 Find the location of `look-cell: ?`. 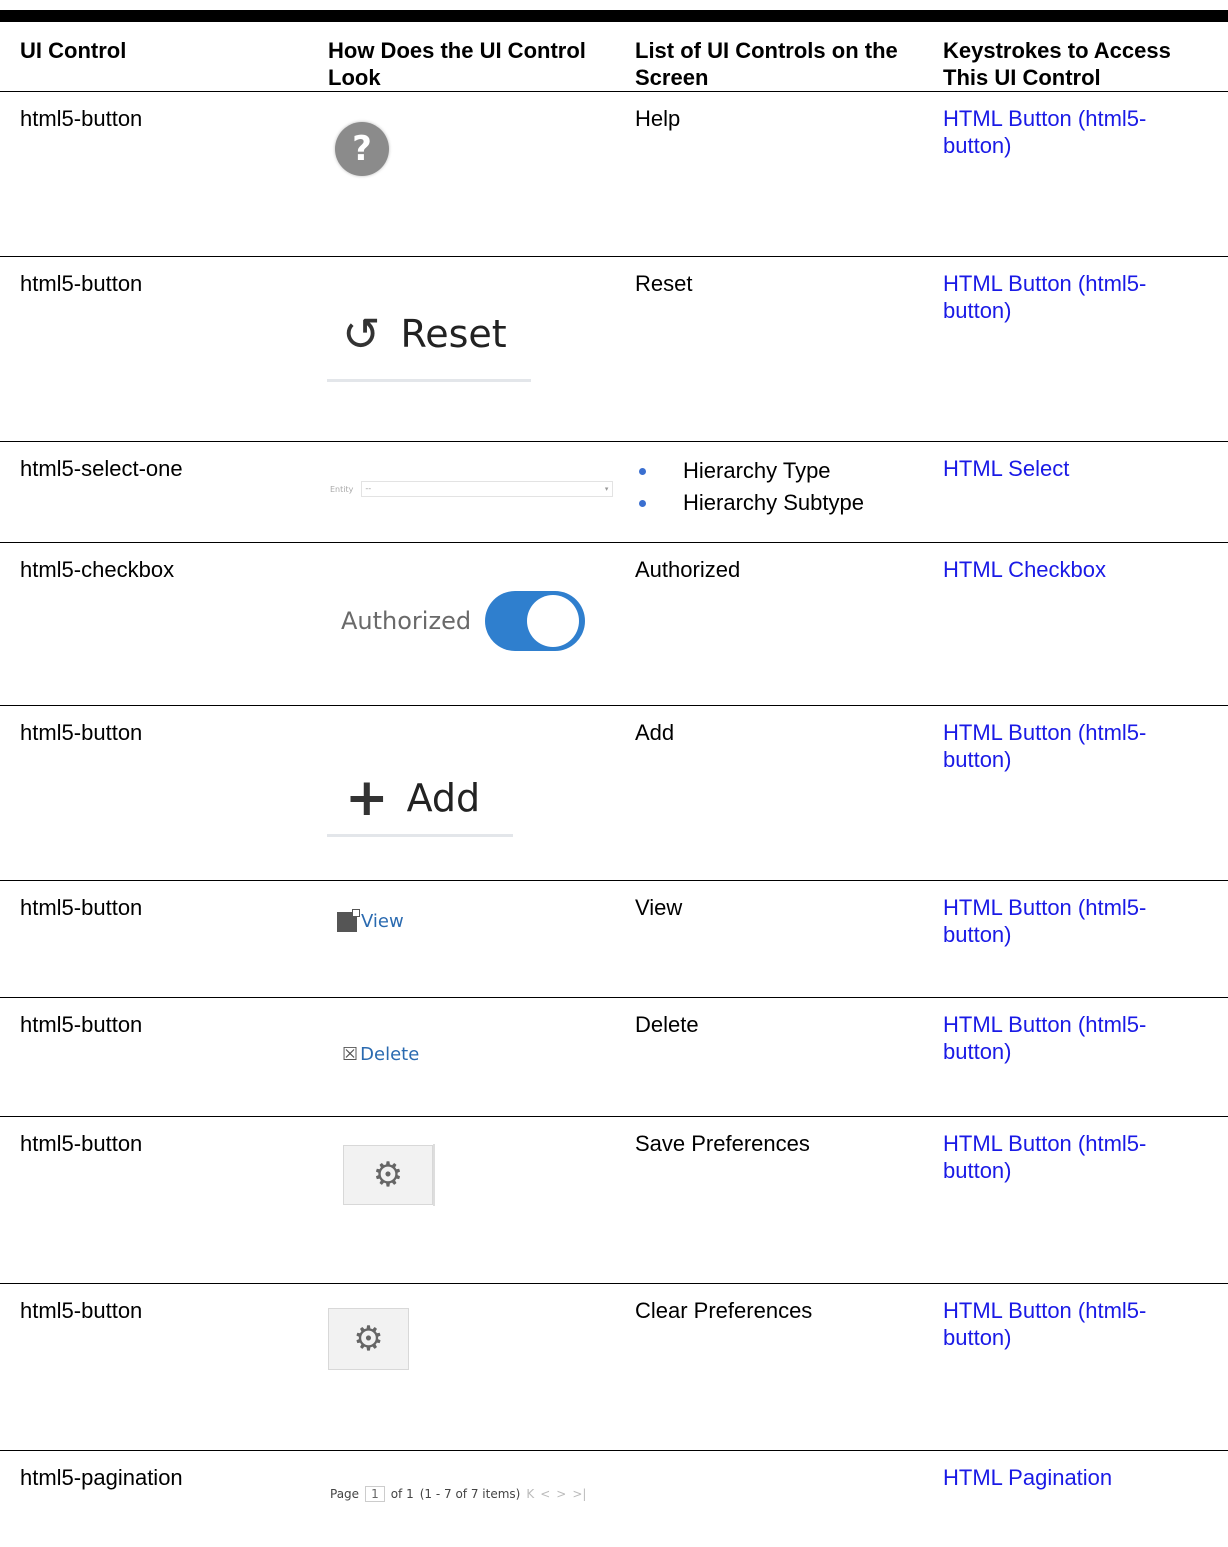

look-cell: ? is located at coordinates (461, 174).